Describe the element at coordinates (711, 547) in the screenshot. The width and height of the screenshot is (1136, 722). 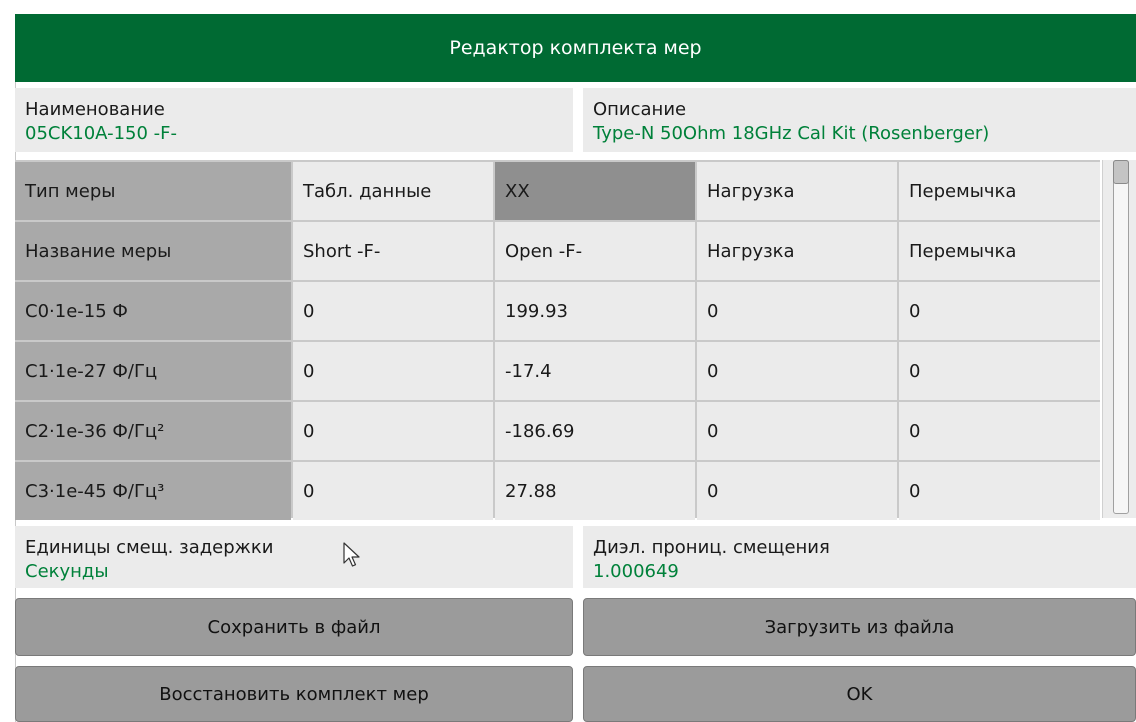
I see `offset-permittivity-label: Диэл. прониц. смещения` at that location.